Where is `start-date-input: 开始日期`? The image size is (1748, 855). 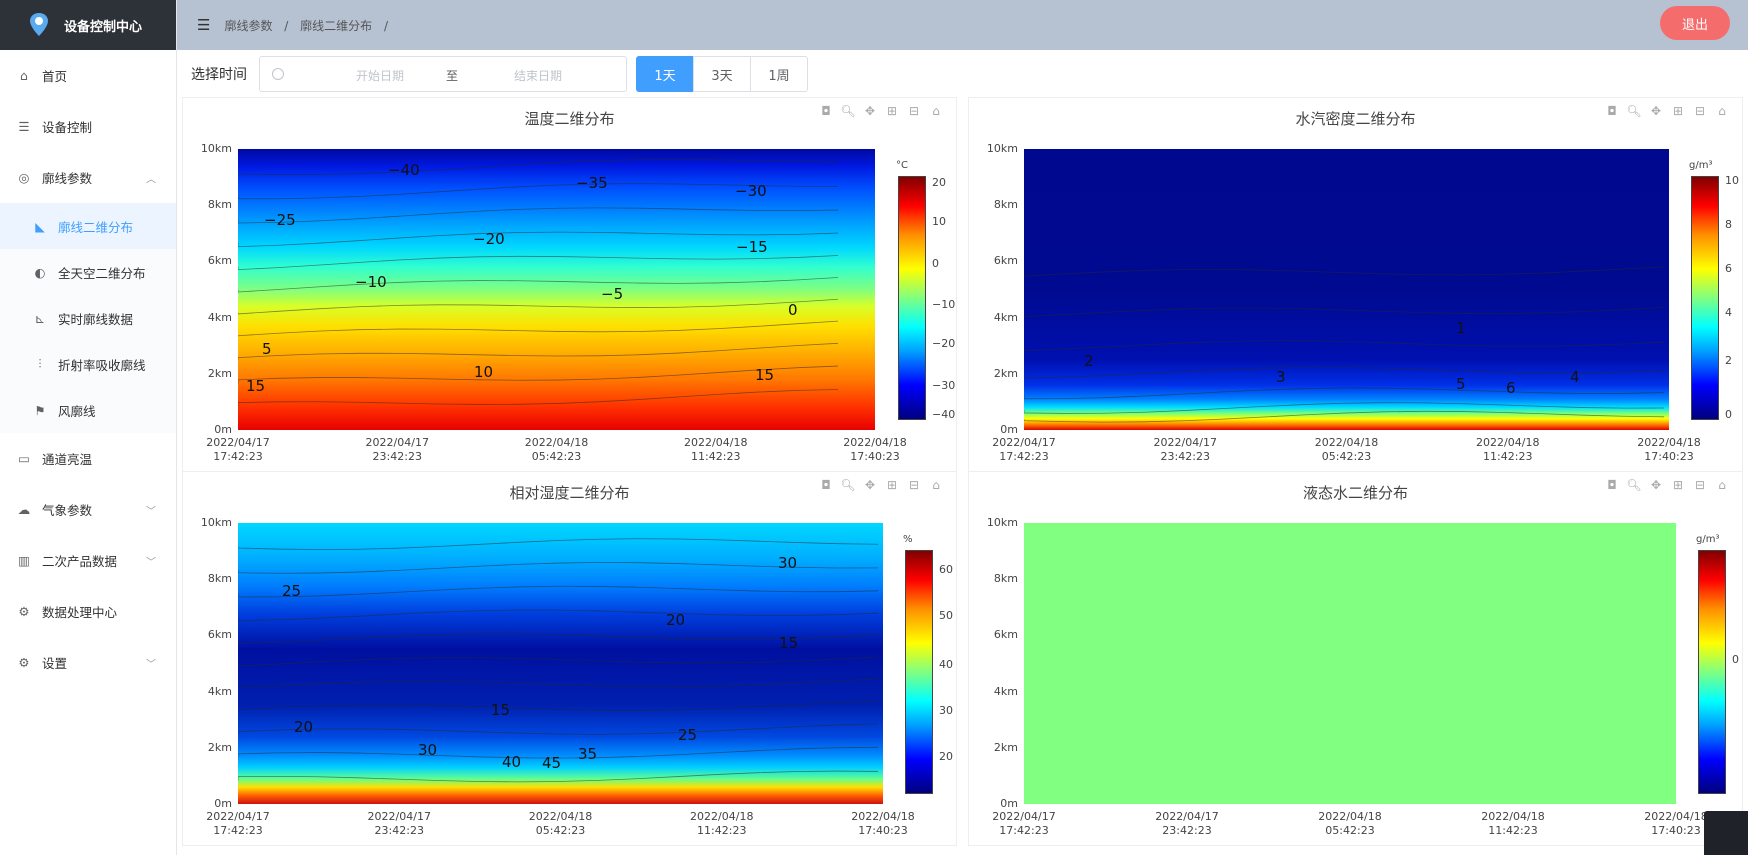 start-date-input: 开始日期 is located at coordinates (380, 75).